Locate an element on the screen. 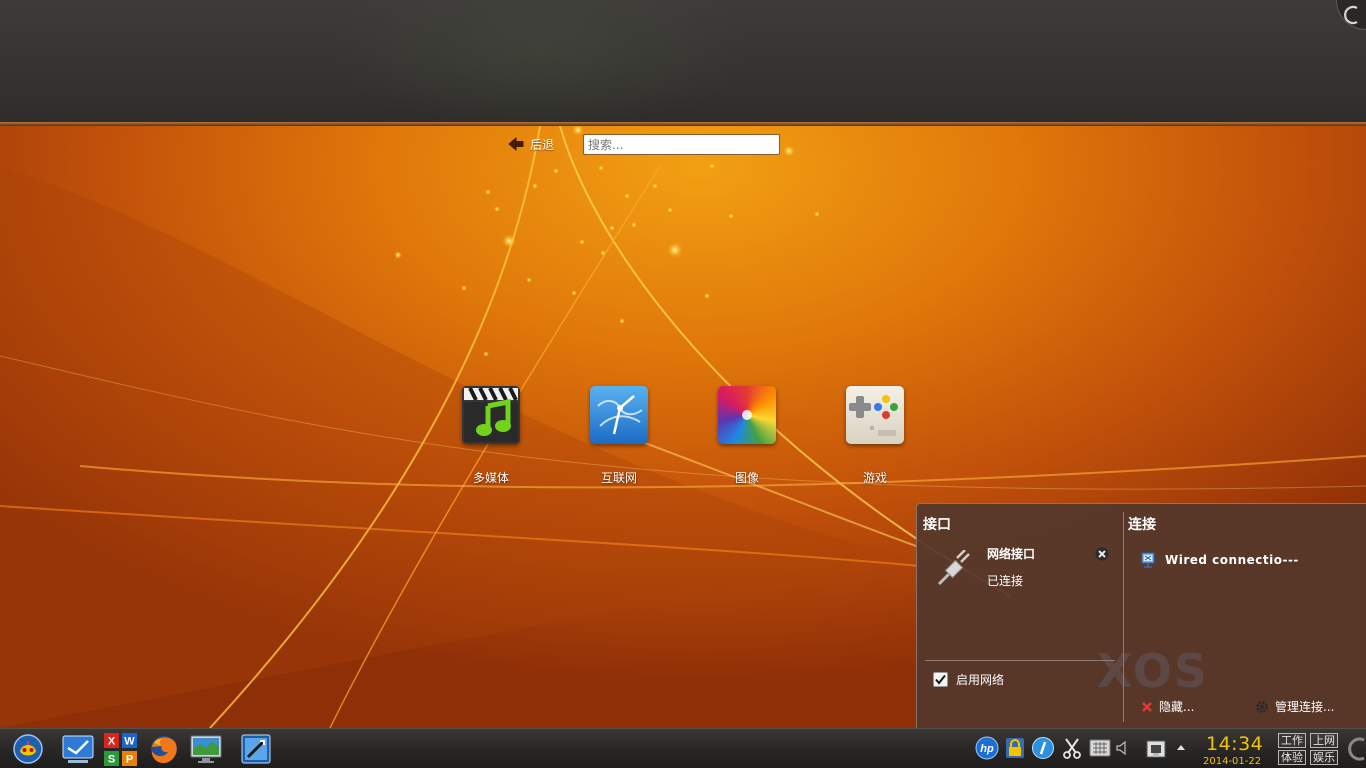  enable-network-checkbox is located at coordinates (940, 679).